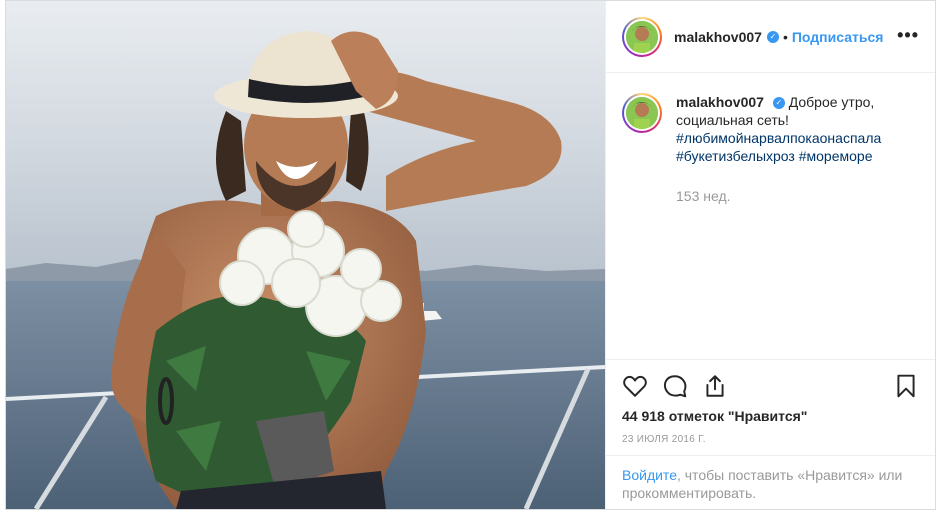 The width and height of the screenshot is (941, 516). Describe the element at coordinates (649, 475) in the screenshot. I see `login-link: Войдите` at that location.